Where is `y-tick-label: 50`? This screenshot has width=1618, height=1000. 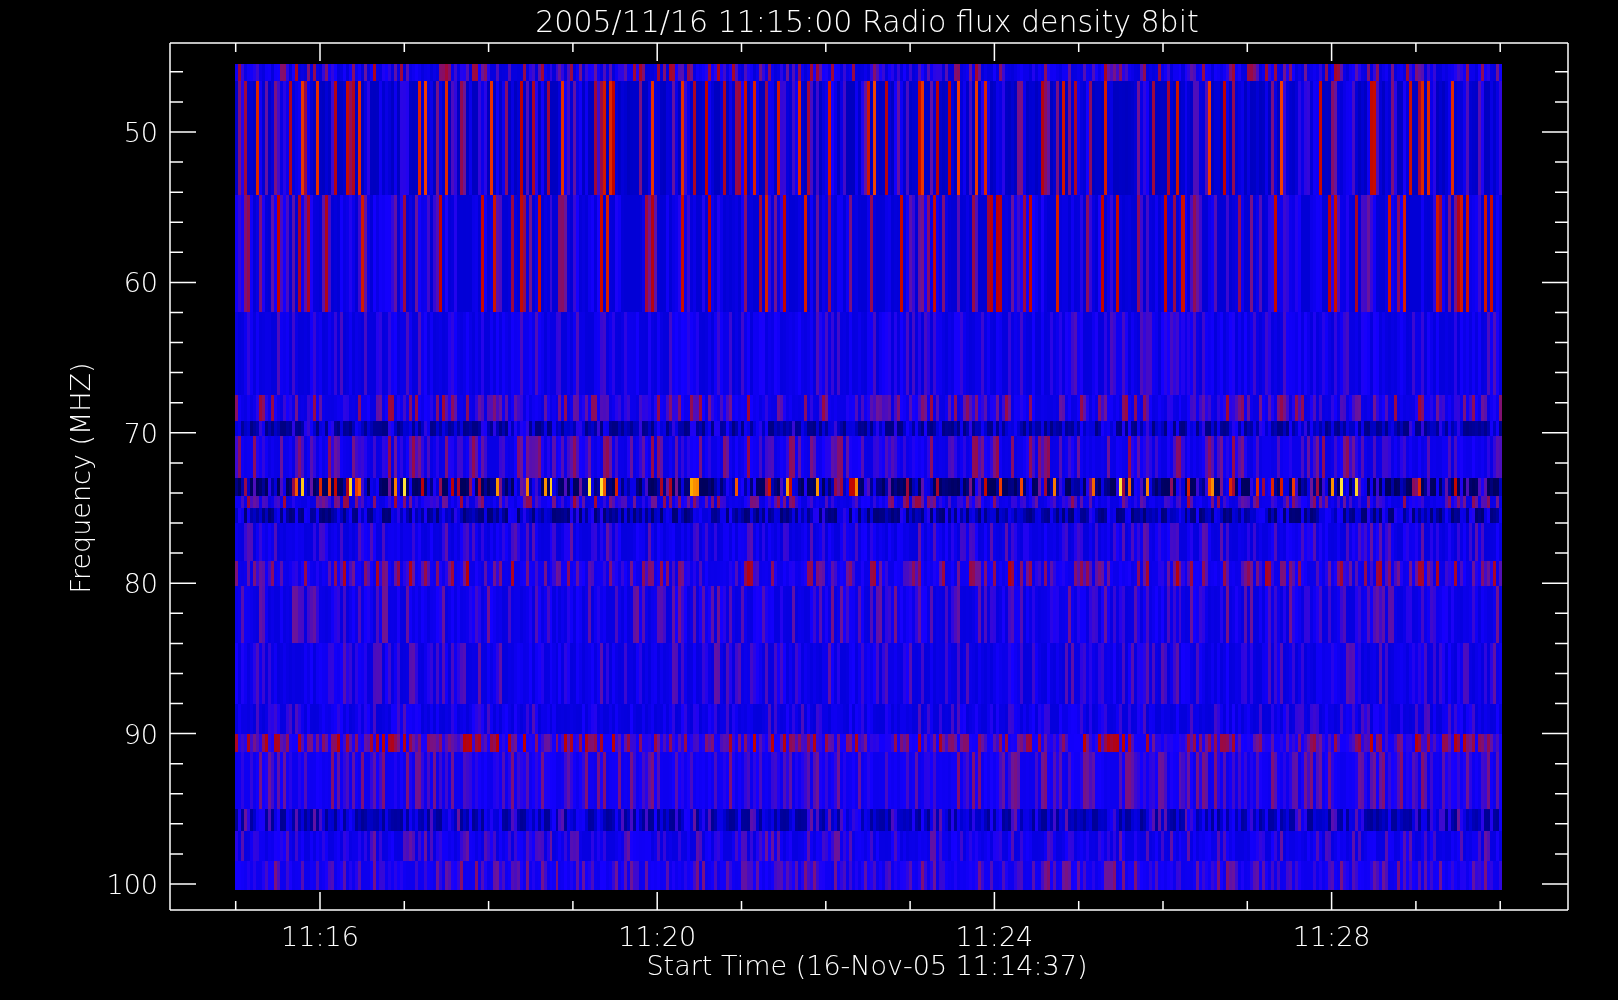
y-tick-label: 50 is located at coordinates (140, 132).